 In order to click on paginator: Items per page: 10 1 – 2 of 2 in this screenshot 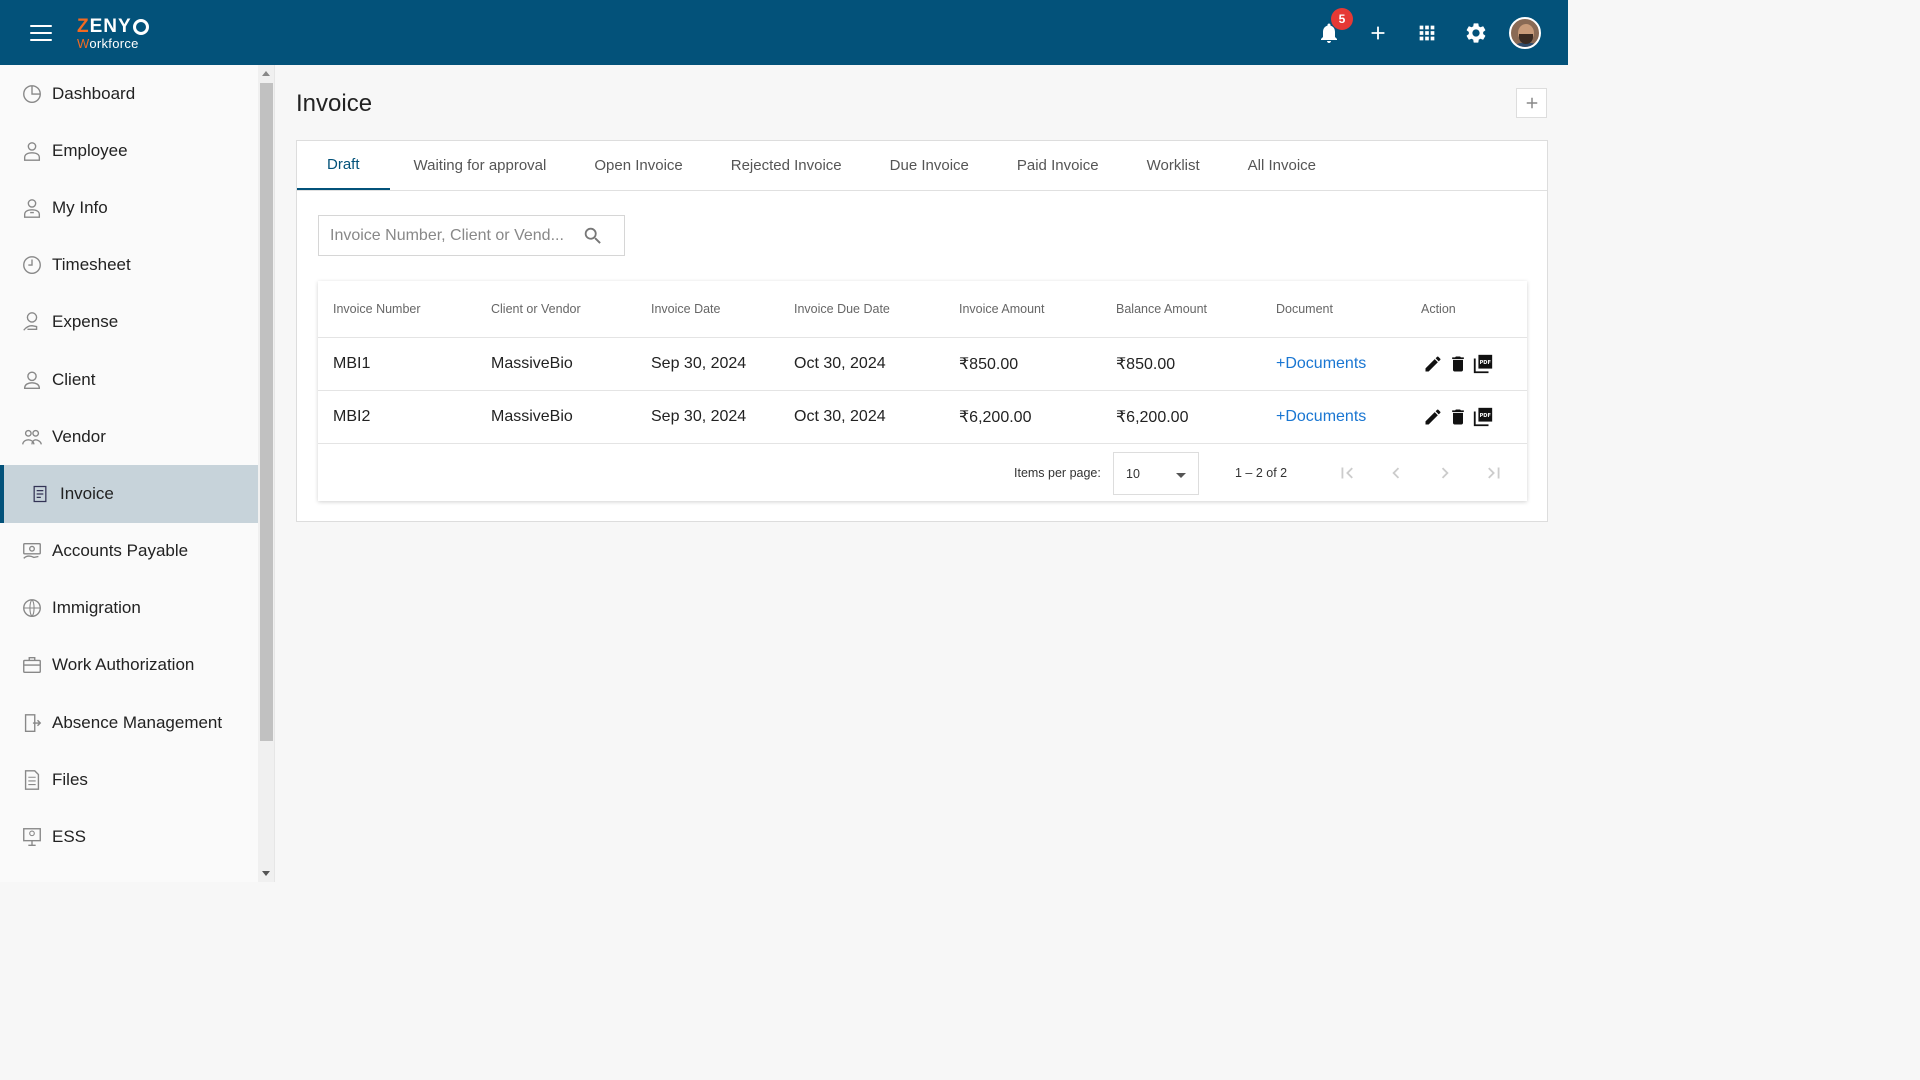, I will do `click(922, 473)`.